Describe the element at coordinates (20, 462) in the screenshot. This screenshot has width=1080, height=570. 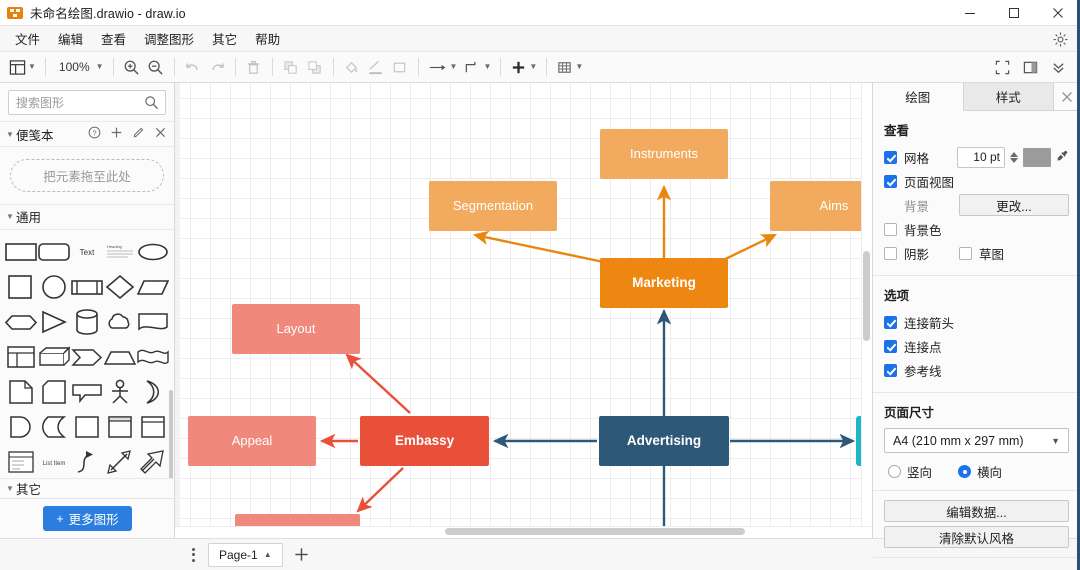
I see `shape-list` at that location.